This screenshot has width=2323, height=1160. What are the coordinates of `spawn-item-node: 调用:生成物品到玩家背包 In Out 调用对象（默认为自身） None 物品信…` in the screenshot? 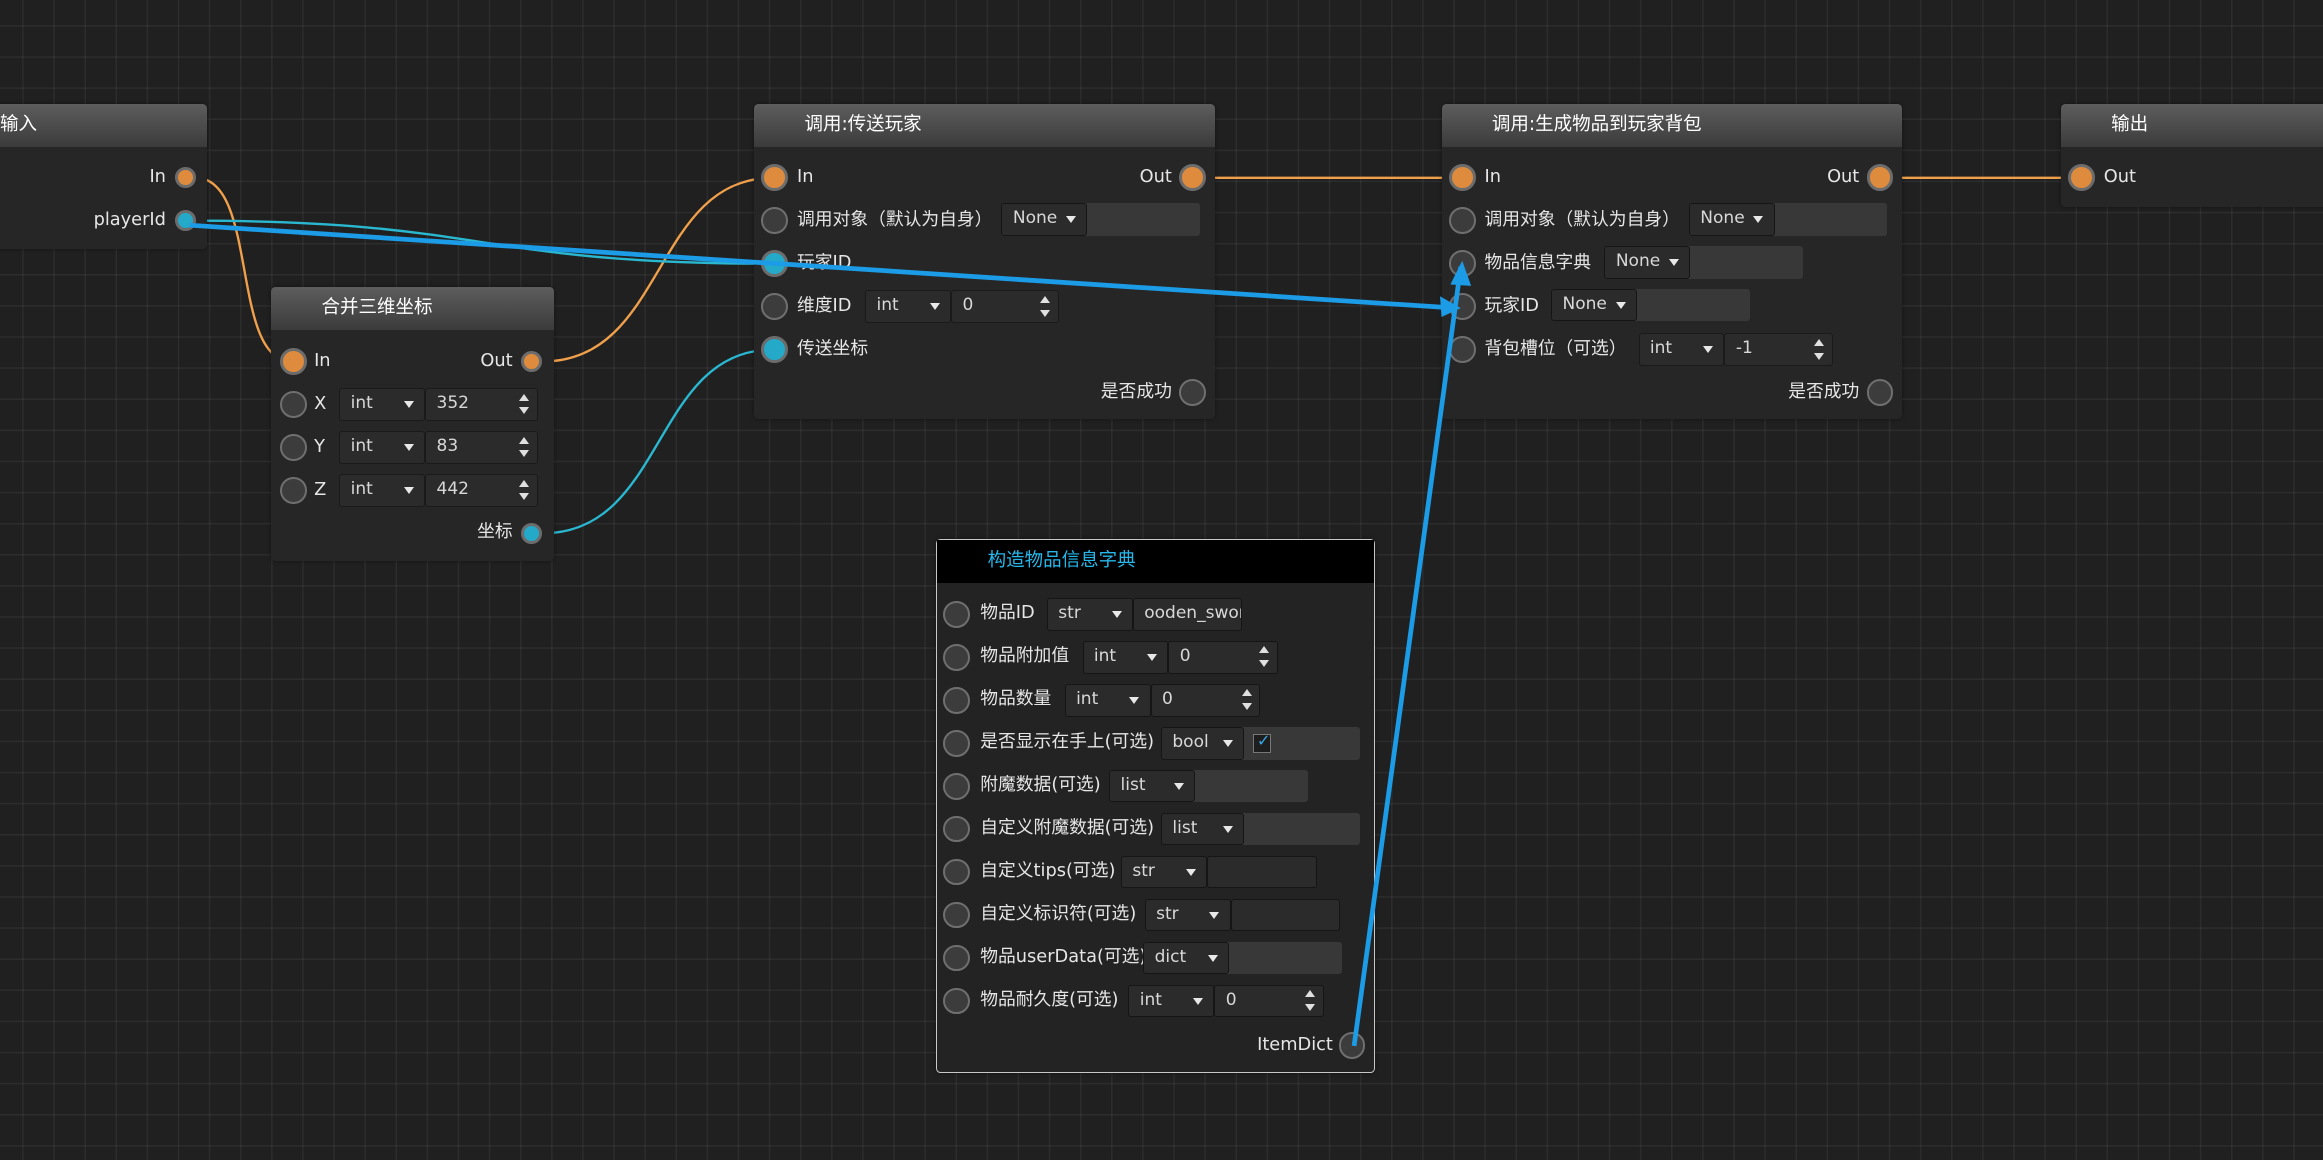 It's located at (1672, 261).